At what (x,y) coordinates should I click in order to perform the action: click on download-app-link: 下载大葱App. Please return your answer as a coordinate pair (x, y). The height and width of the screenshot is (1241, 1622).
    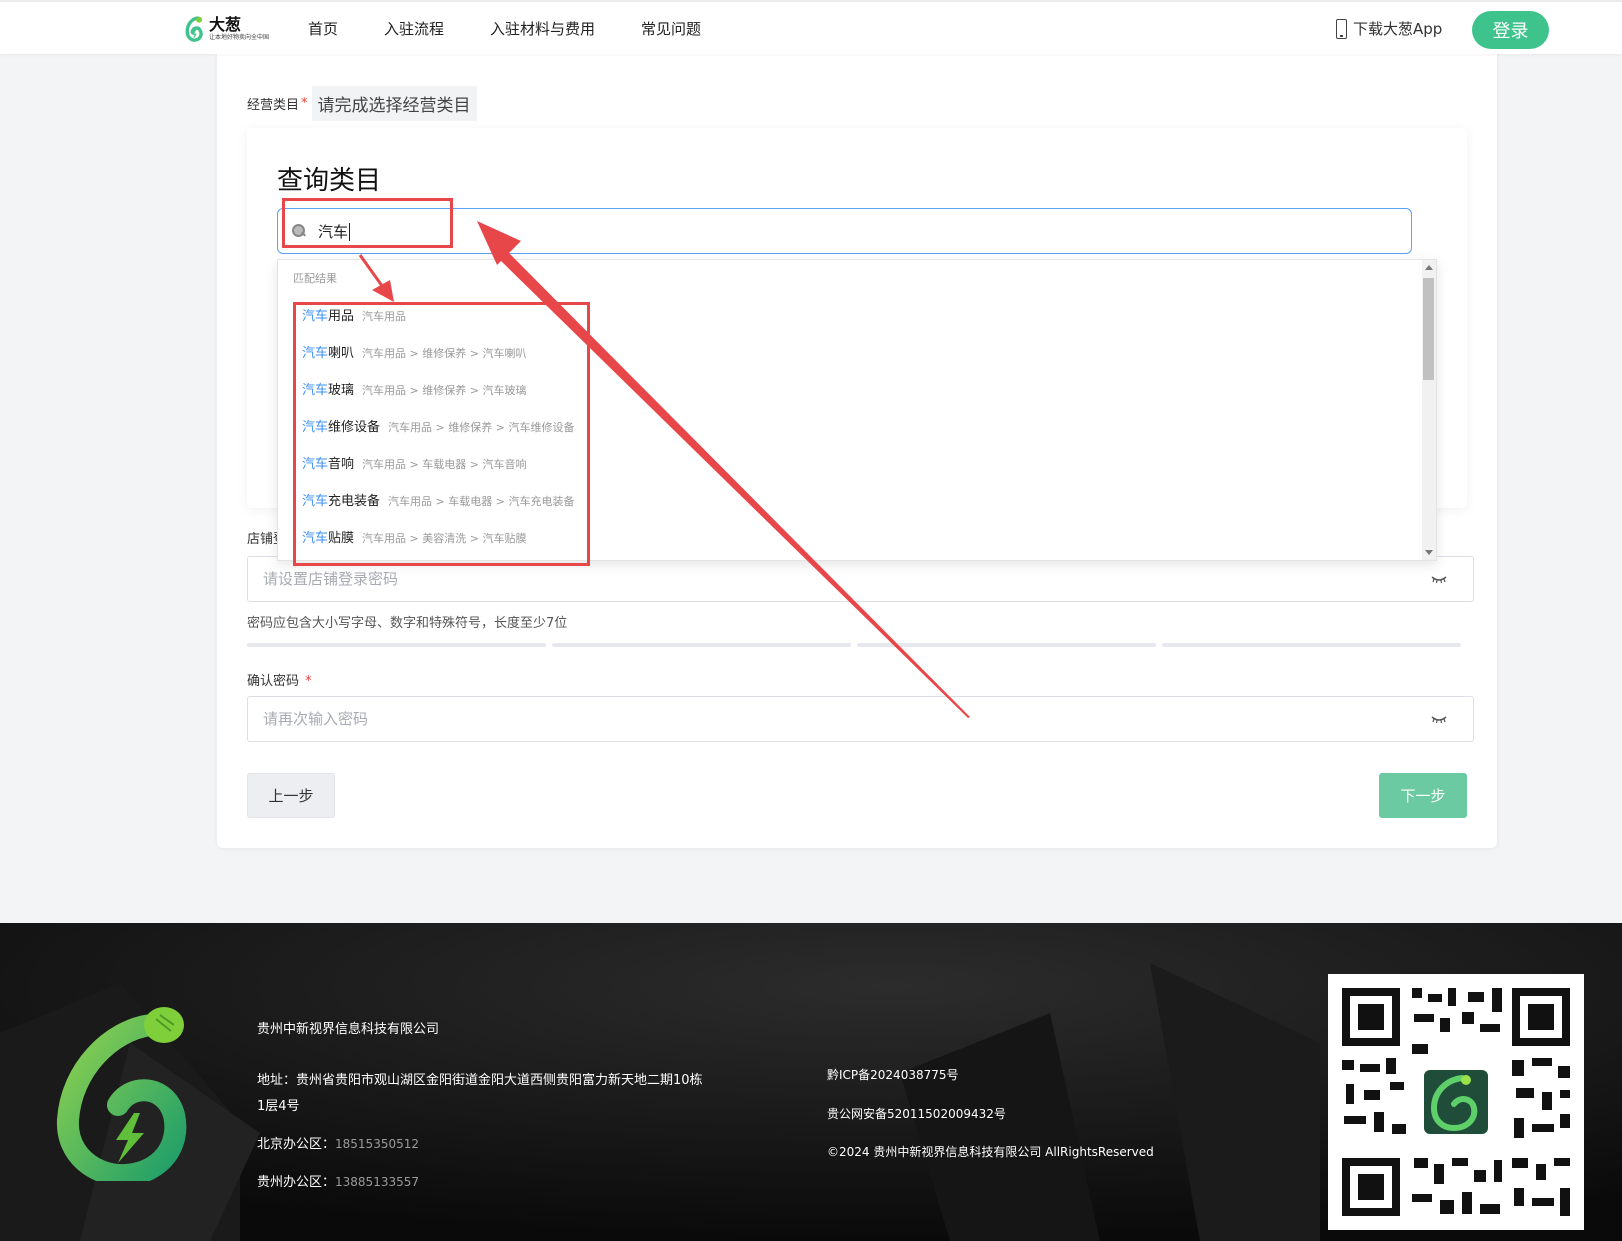
    Looking at the image, I should click on (1389, 28).